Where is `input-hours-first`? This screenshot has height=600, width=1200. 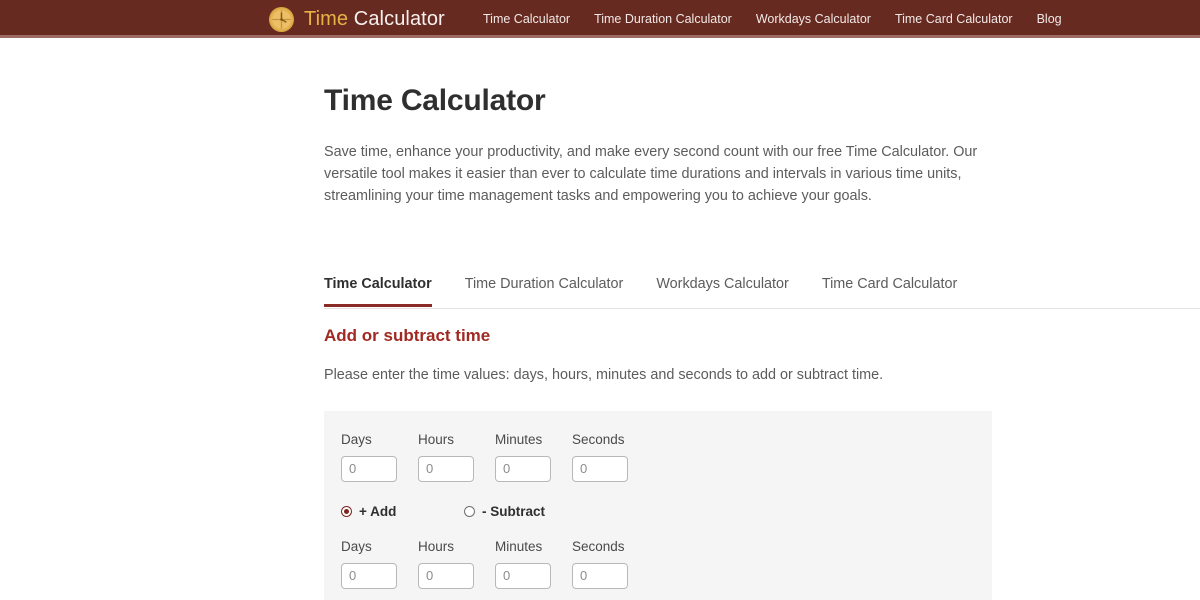
input-hours-first is located at coordinates (446, 468).